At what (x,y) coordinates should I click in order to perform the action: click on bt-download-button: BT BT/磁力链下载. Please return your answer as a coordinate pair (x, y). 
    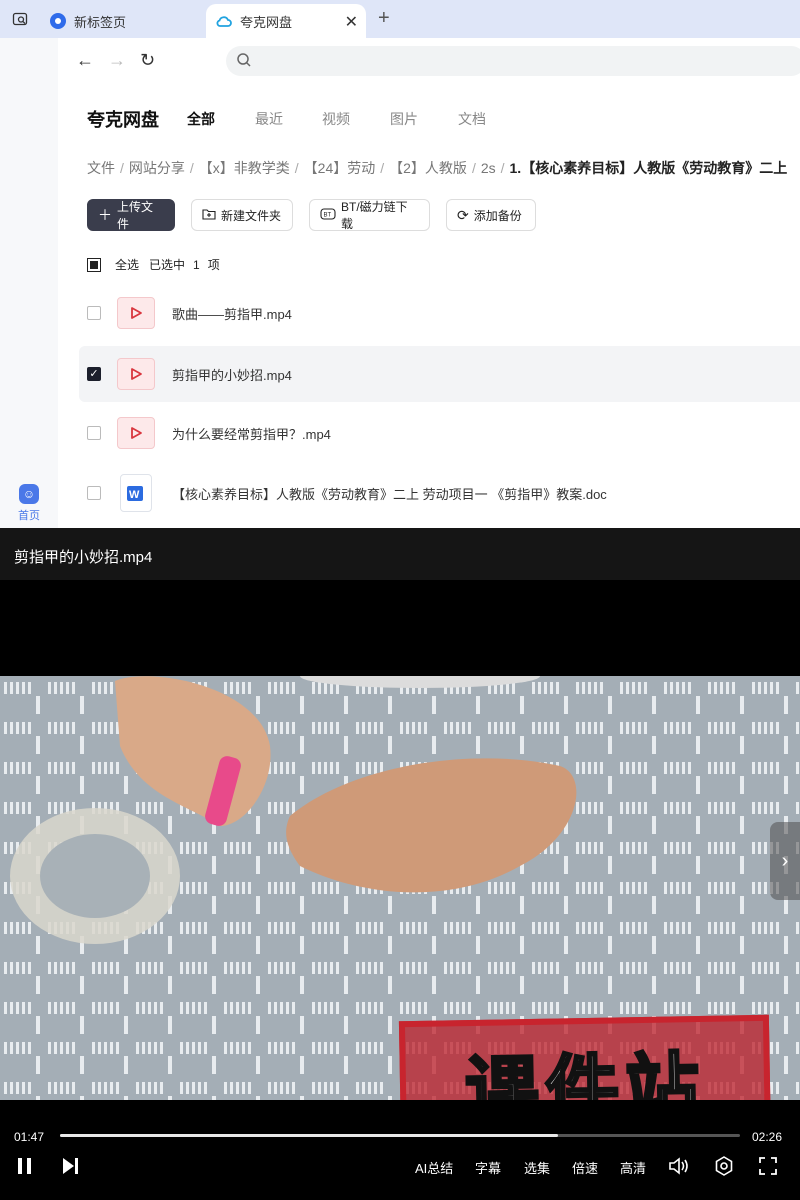
    Looking at the image, I should click on (369, 215).